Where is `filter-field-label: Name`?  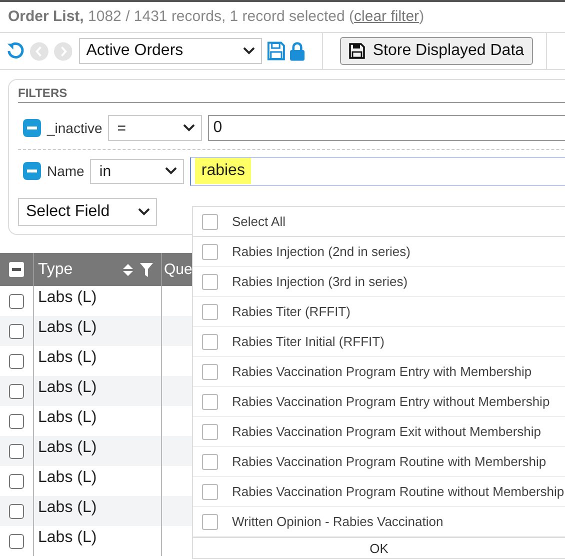
filter-field-label: Name is located at coordinates (65, 171).